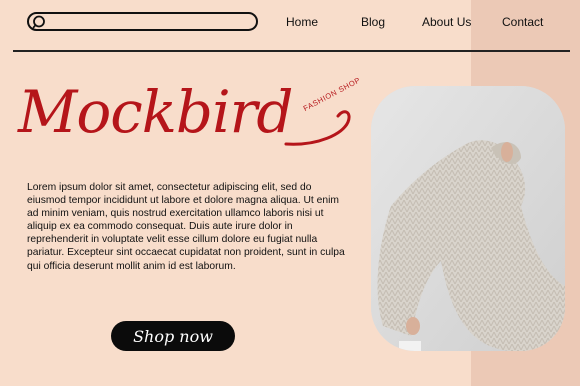  I want to click on search-input, so click(153, 22).